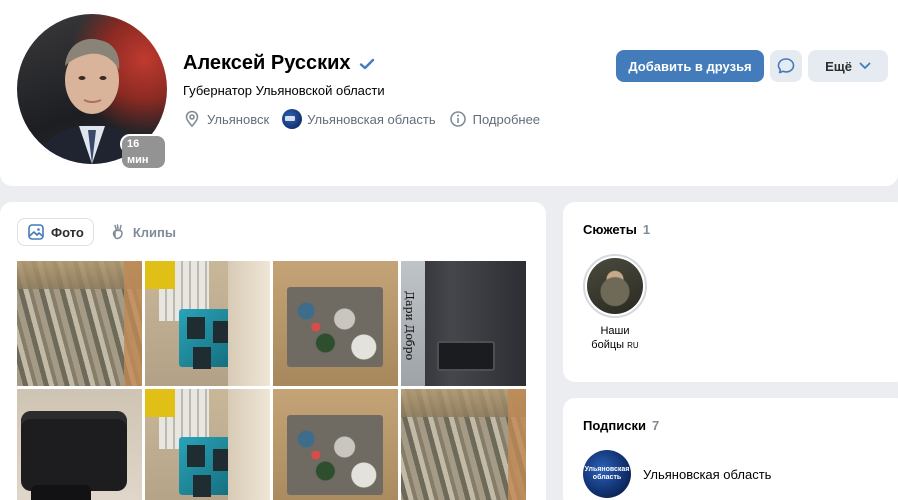 This screenshot has width=898, height=500. I want to click on stories-count: 1, so click(646, 229).